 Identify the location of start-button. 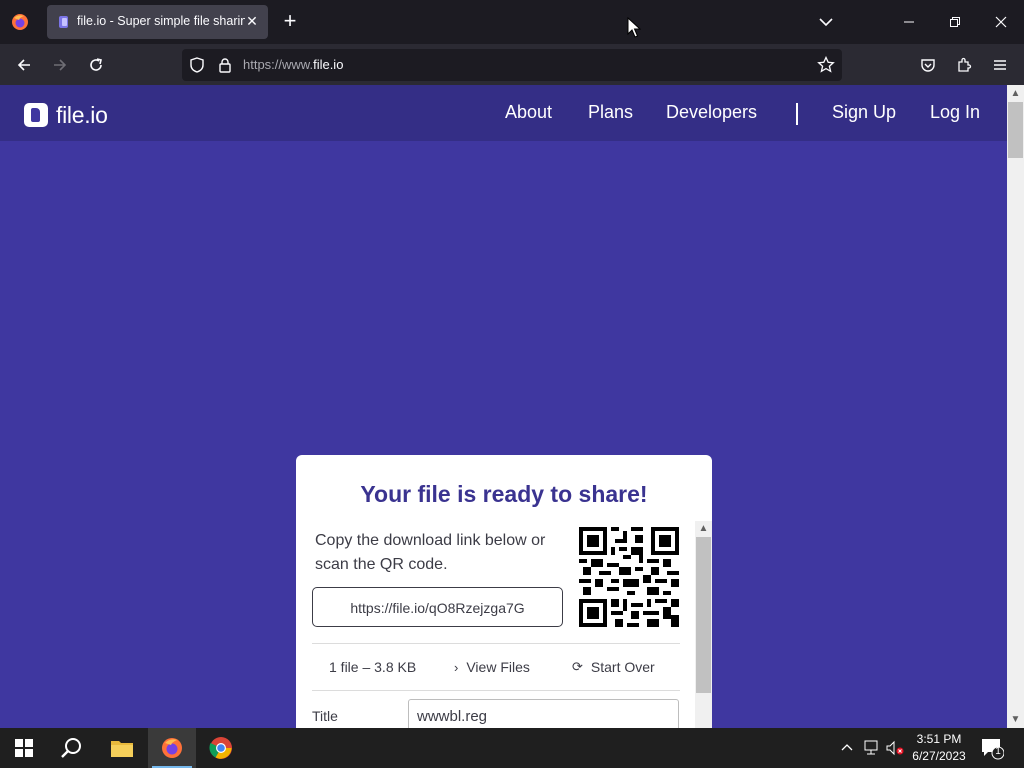
(24, 748).